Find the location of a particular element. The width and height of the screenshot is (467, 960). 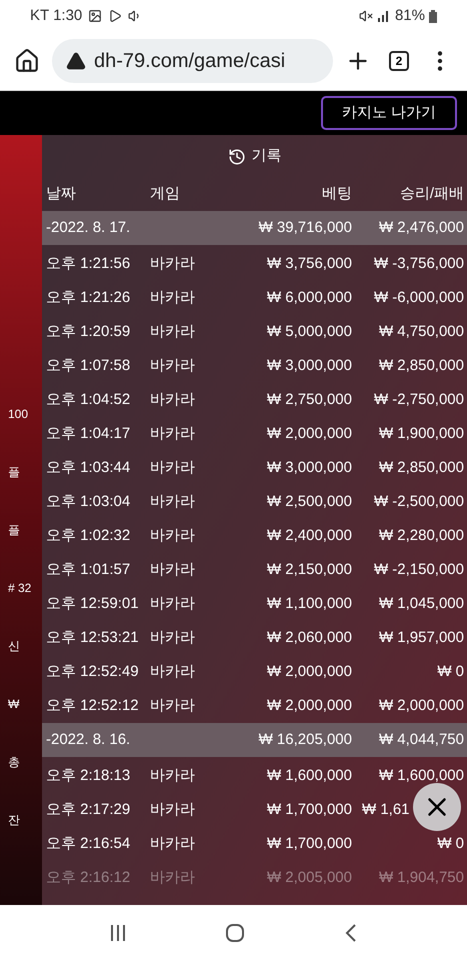

date-cell-text: 오후 1:03:44 is located at coordinates (89, 468).